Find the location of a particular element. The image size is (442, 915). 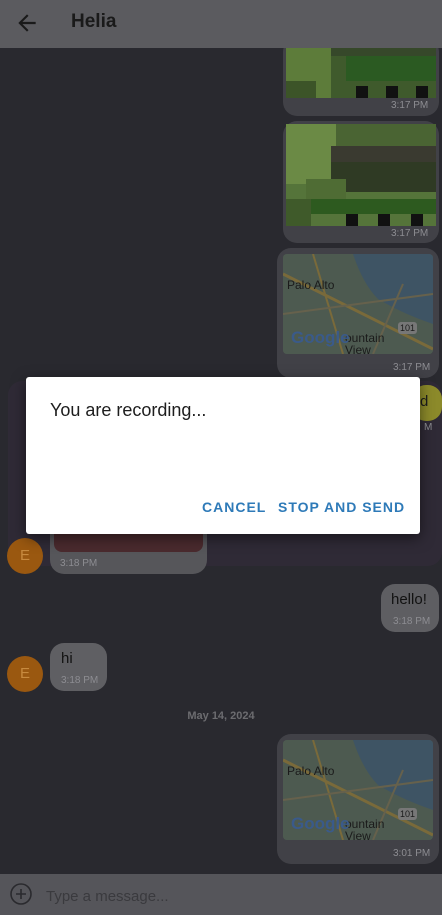

cancel-button: CANCEL is located at coordinates (234, 507).